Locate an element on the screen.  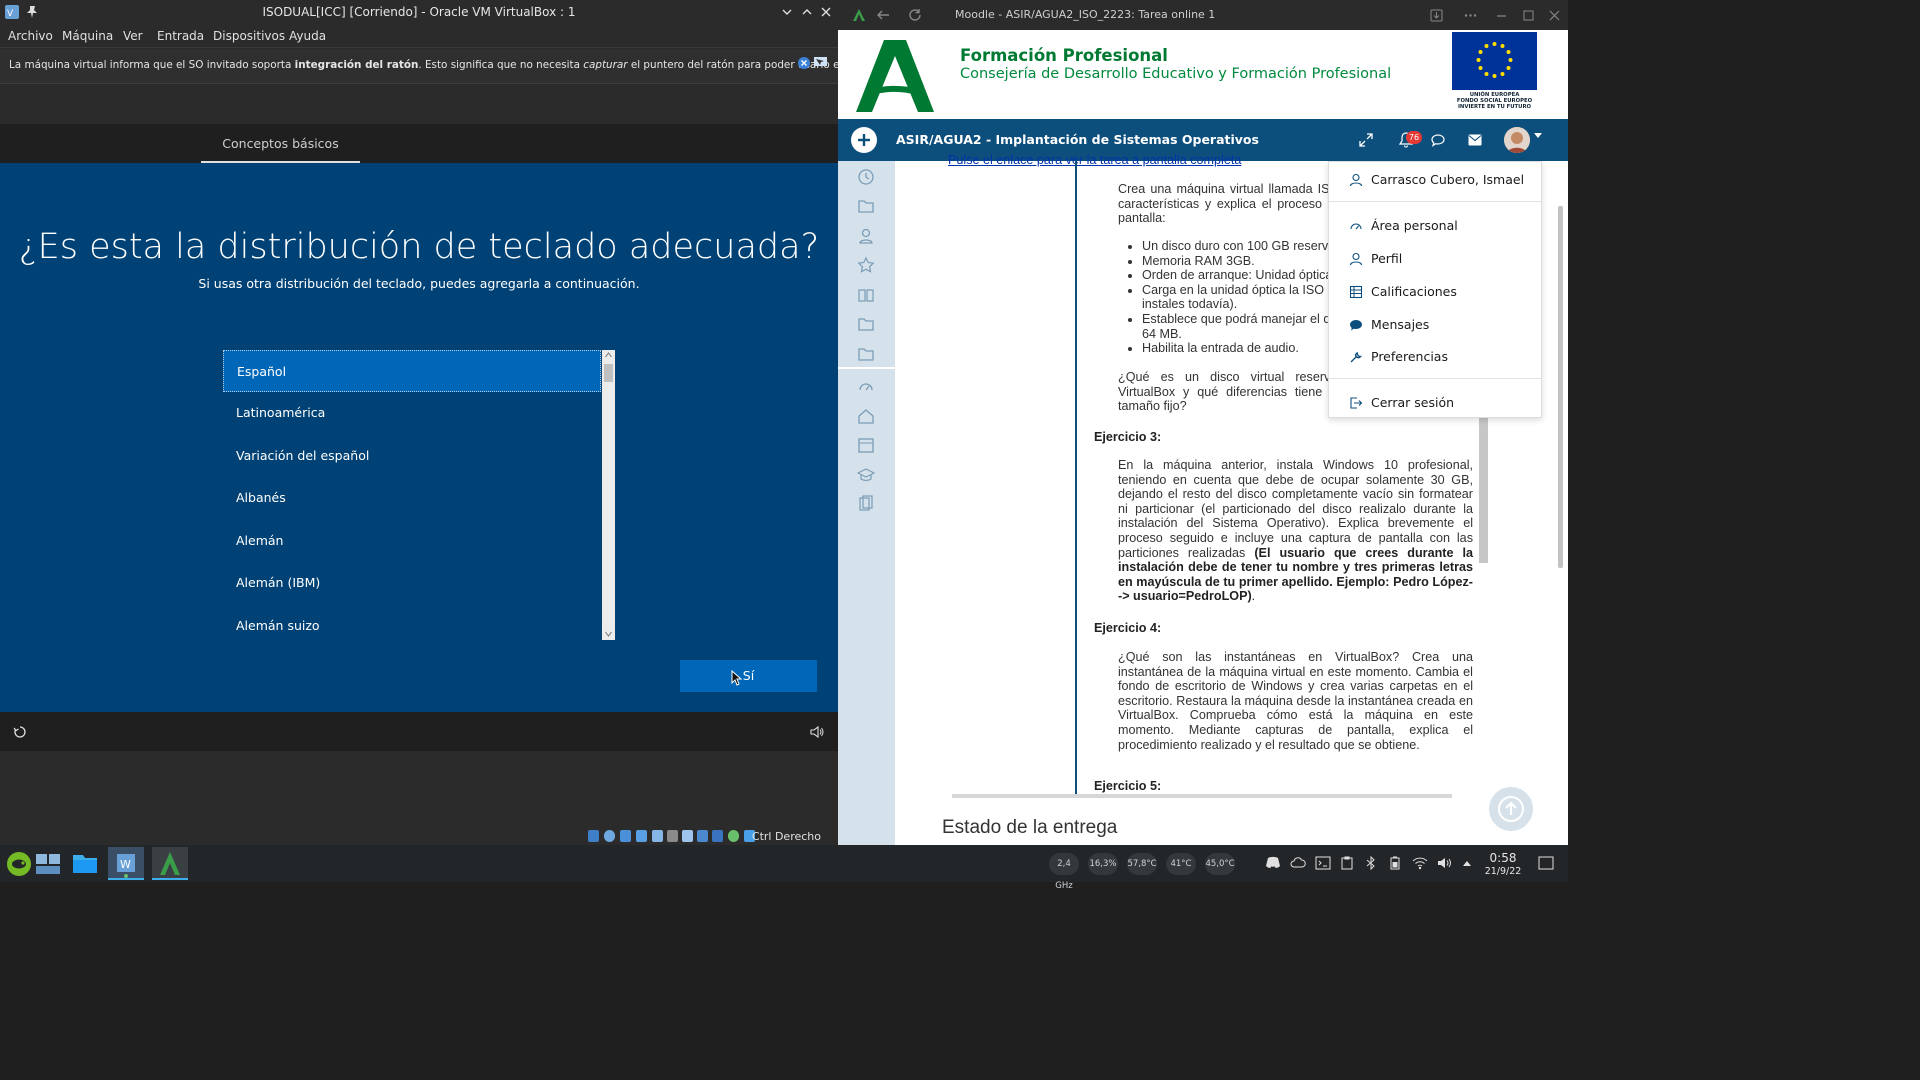
frame-horizontal-scrollbar is located at coordinates (1202, 796).